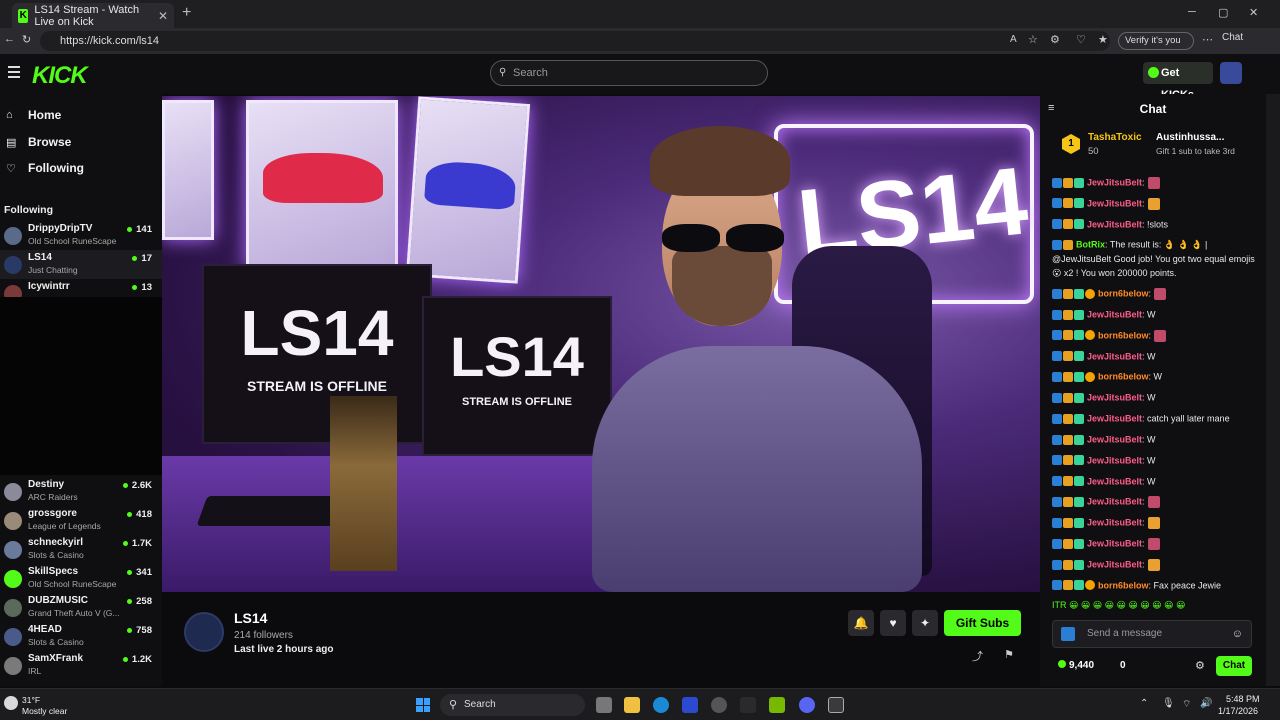  I want to click on follow-heart-icon: ♥, so click(893, 623).